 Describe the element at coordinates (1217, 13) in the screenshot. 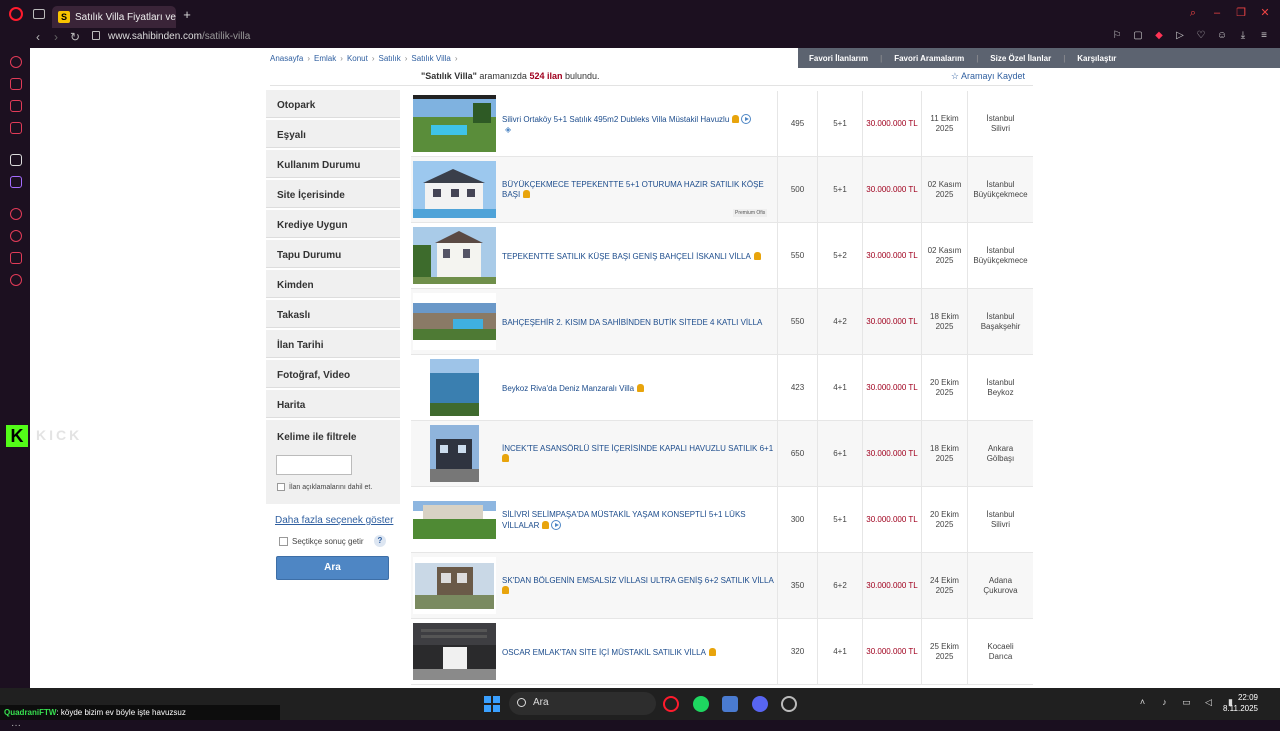

I see `minimize-button: –` at that location.